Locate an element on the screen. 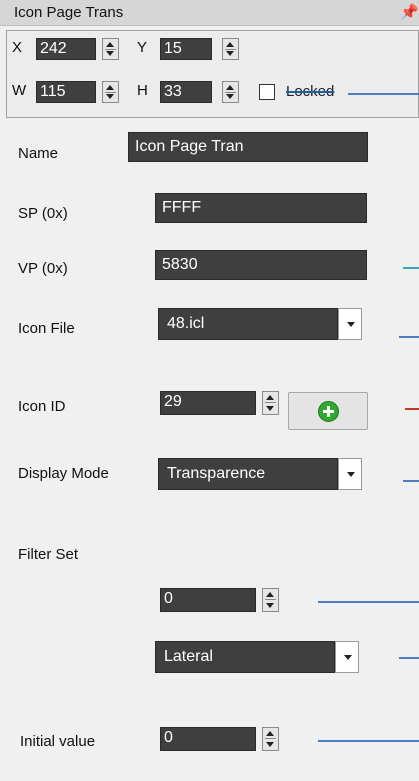  locked-connector-line is located at coordinates (383, 94).